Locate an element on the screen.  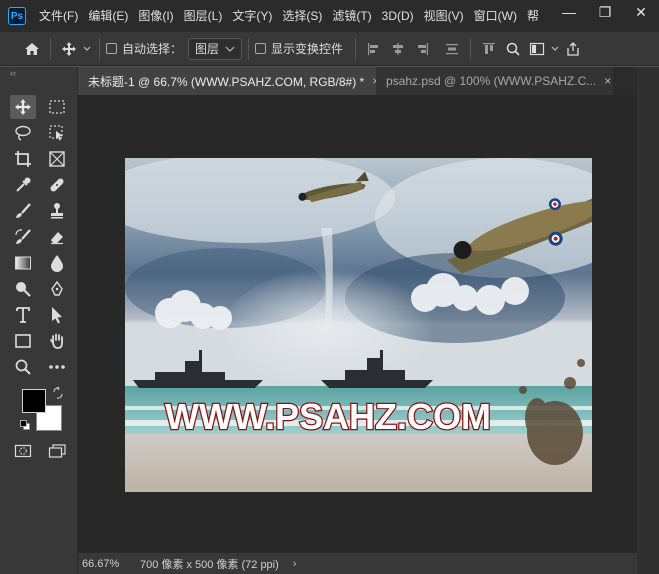
history-brush-tool-icon is located at coordinates (23, 237).